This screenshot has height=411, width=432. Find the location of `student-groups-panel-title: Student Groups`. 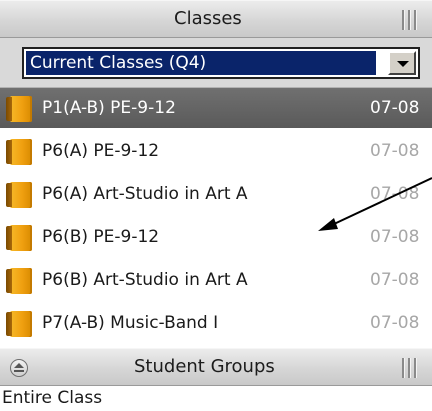

student-groups-panel-title: Student Groups is located at coordinates (204, 366).